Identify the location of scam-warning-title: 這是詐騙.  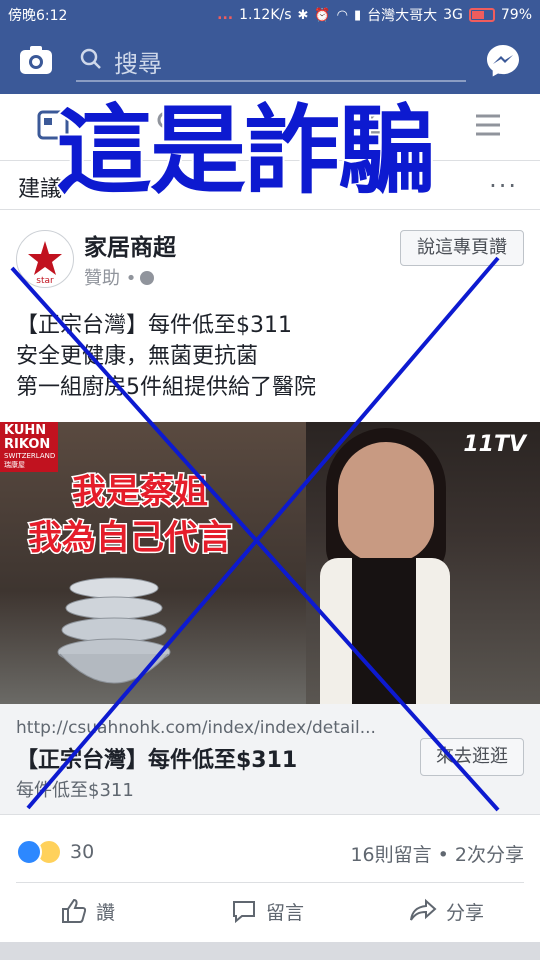
(245, 151).